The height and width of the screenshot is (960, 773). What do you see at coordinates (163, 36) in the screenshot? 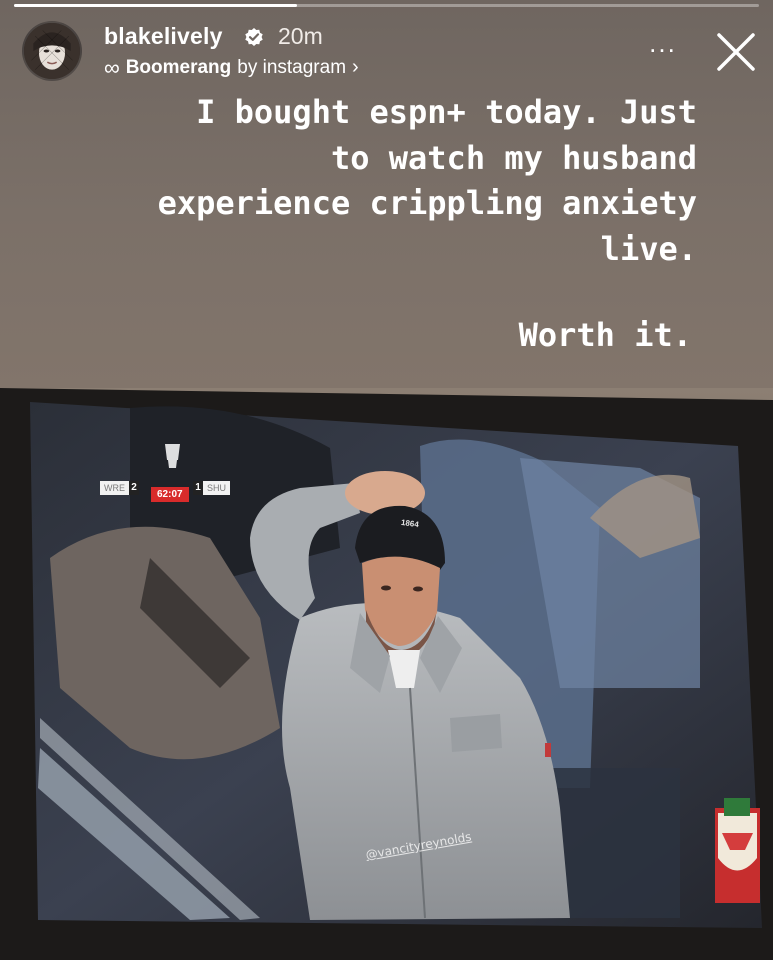
I see `username: blakelively` at bounding box center [163, 36].